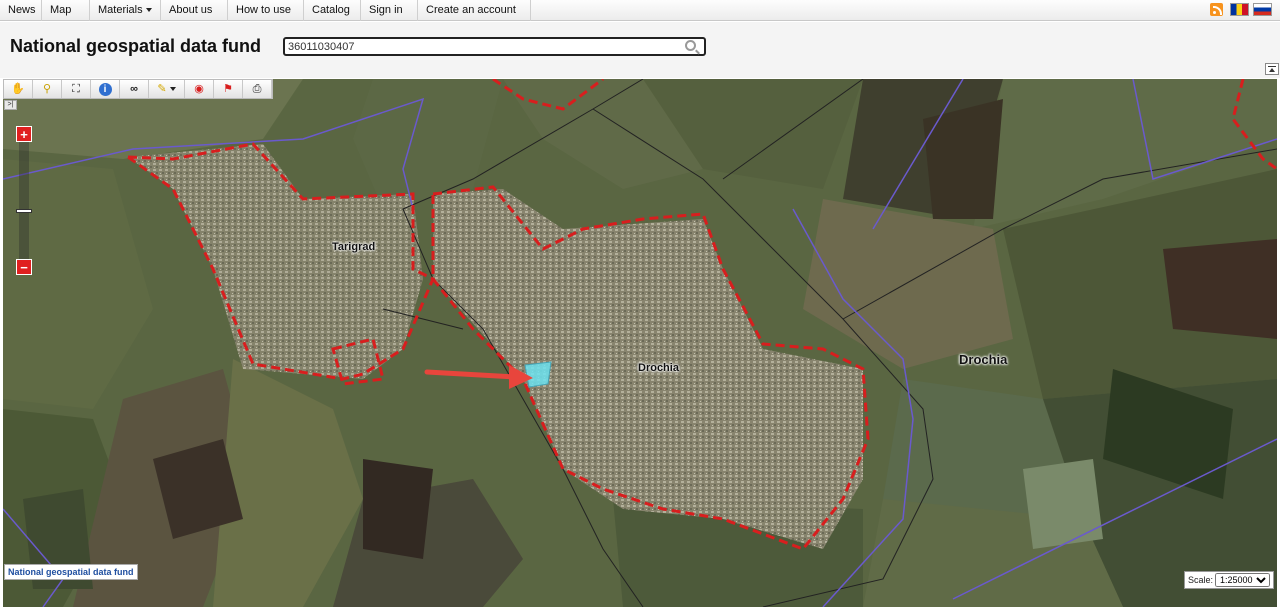 This screenshot has width=1280, height=610. I want to click on full-extent-tool: ⛶, so click(76, 89).